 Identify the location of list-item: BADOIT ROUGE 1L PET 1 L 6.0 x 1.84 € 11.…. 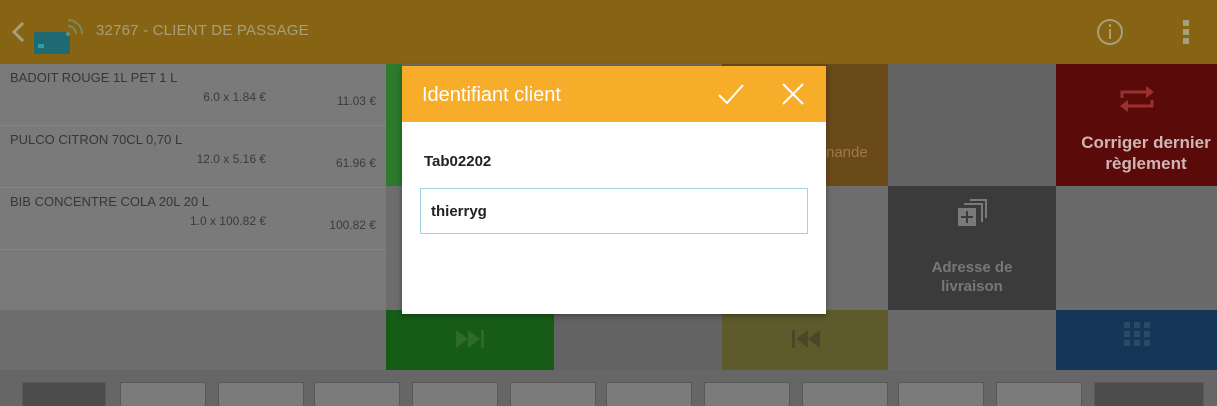
(193, 95).